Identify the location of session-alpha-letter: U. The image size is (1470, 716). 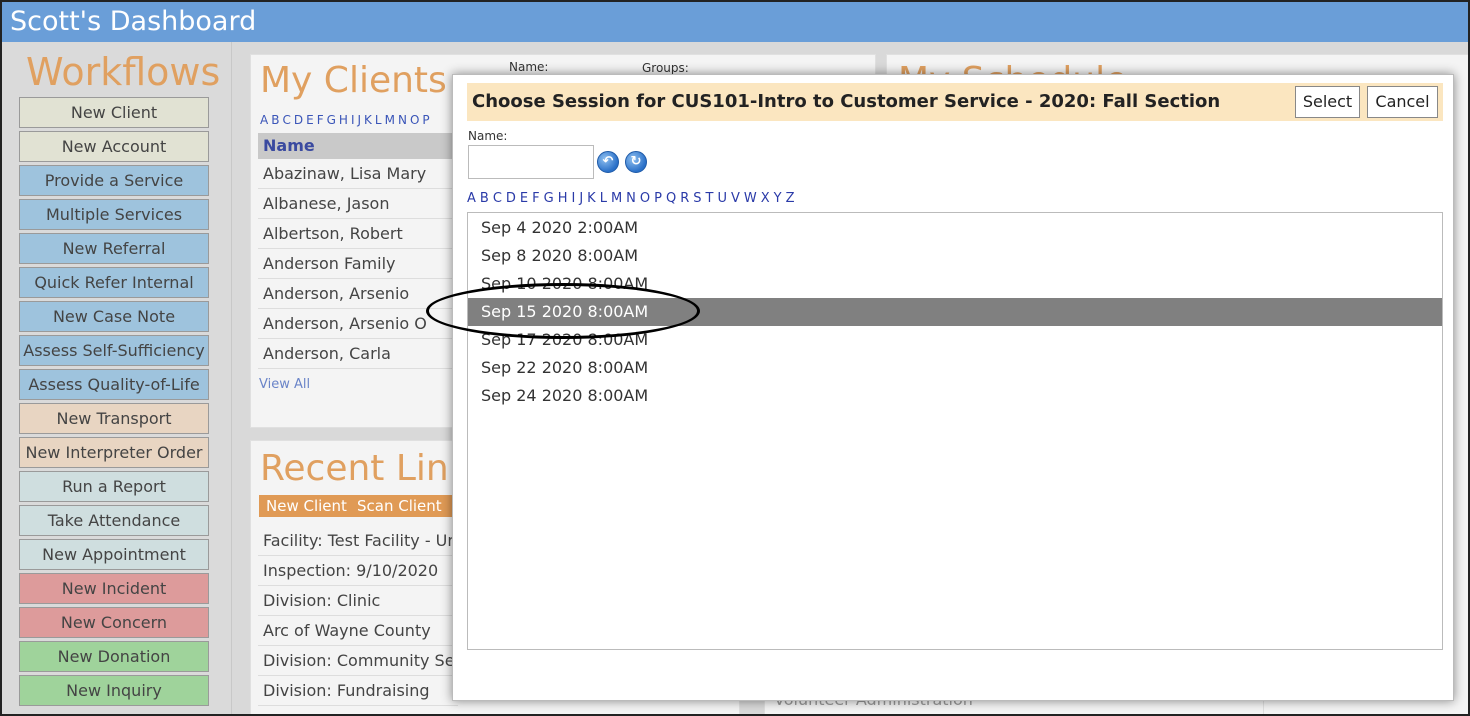
(722, 198).